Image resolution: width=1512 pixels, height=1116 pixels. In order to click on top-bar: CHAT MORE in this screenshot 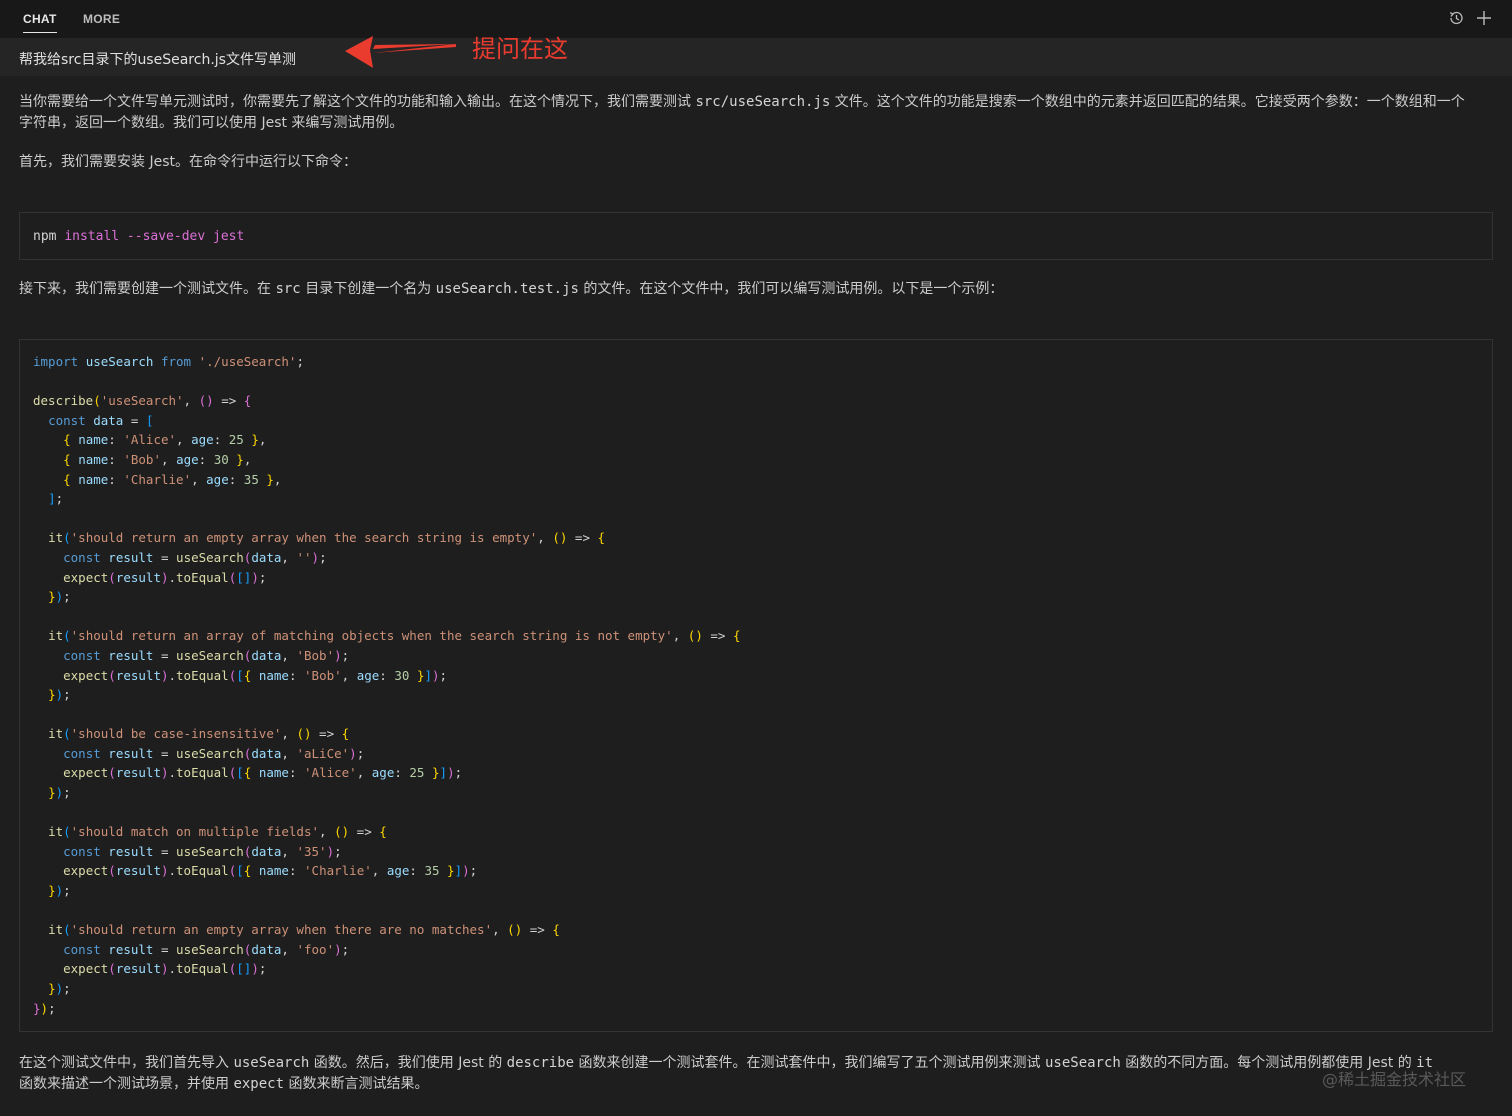, I will do `click(756, 19)`.